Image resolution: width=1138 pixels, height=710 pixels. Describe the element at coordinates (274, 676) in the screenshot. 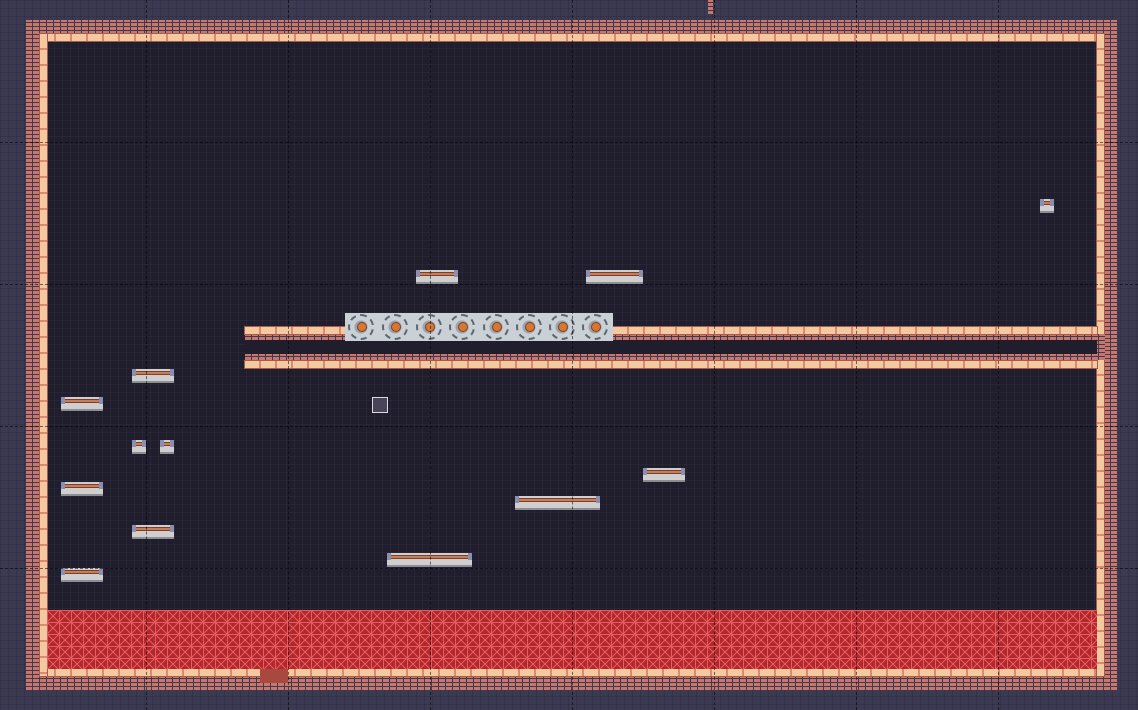

I see `floor-exit-door` at that location.